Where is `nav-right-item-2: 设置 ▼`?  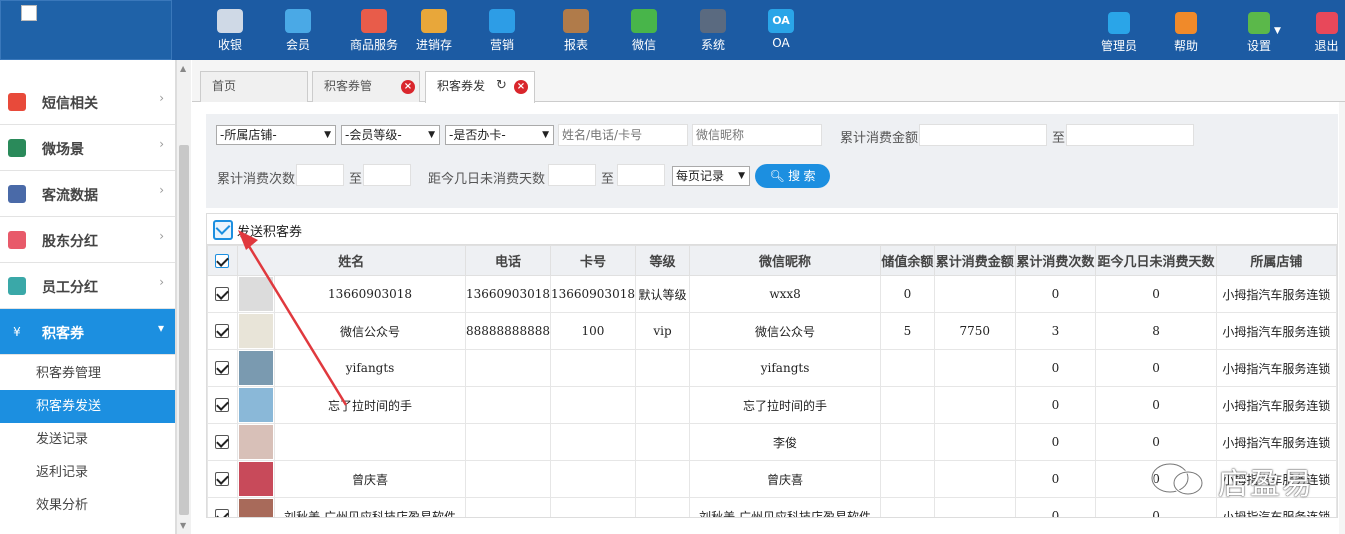
nav-right-item-2: 设置 ▼ is located at coordinates (1259, 30).